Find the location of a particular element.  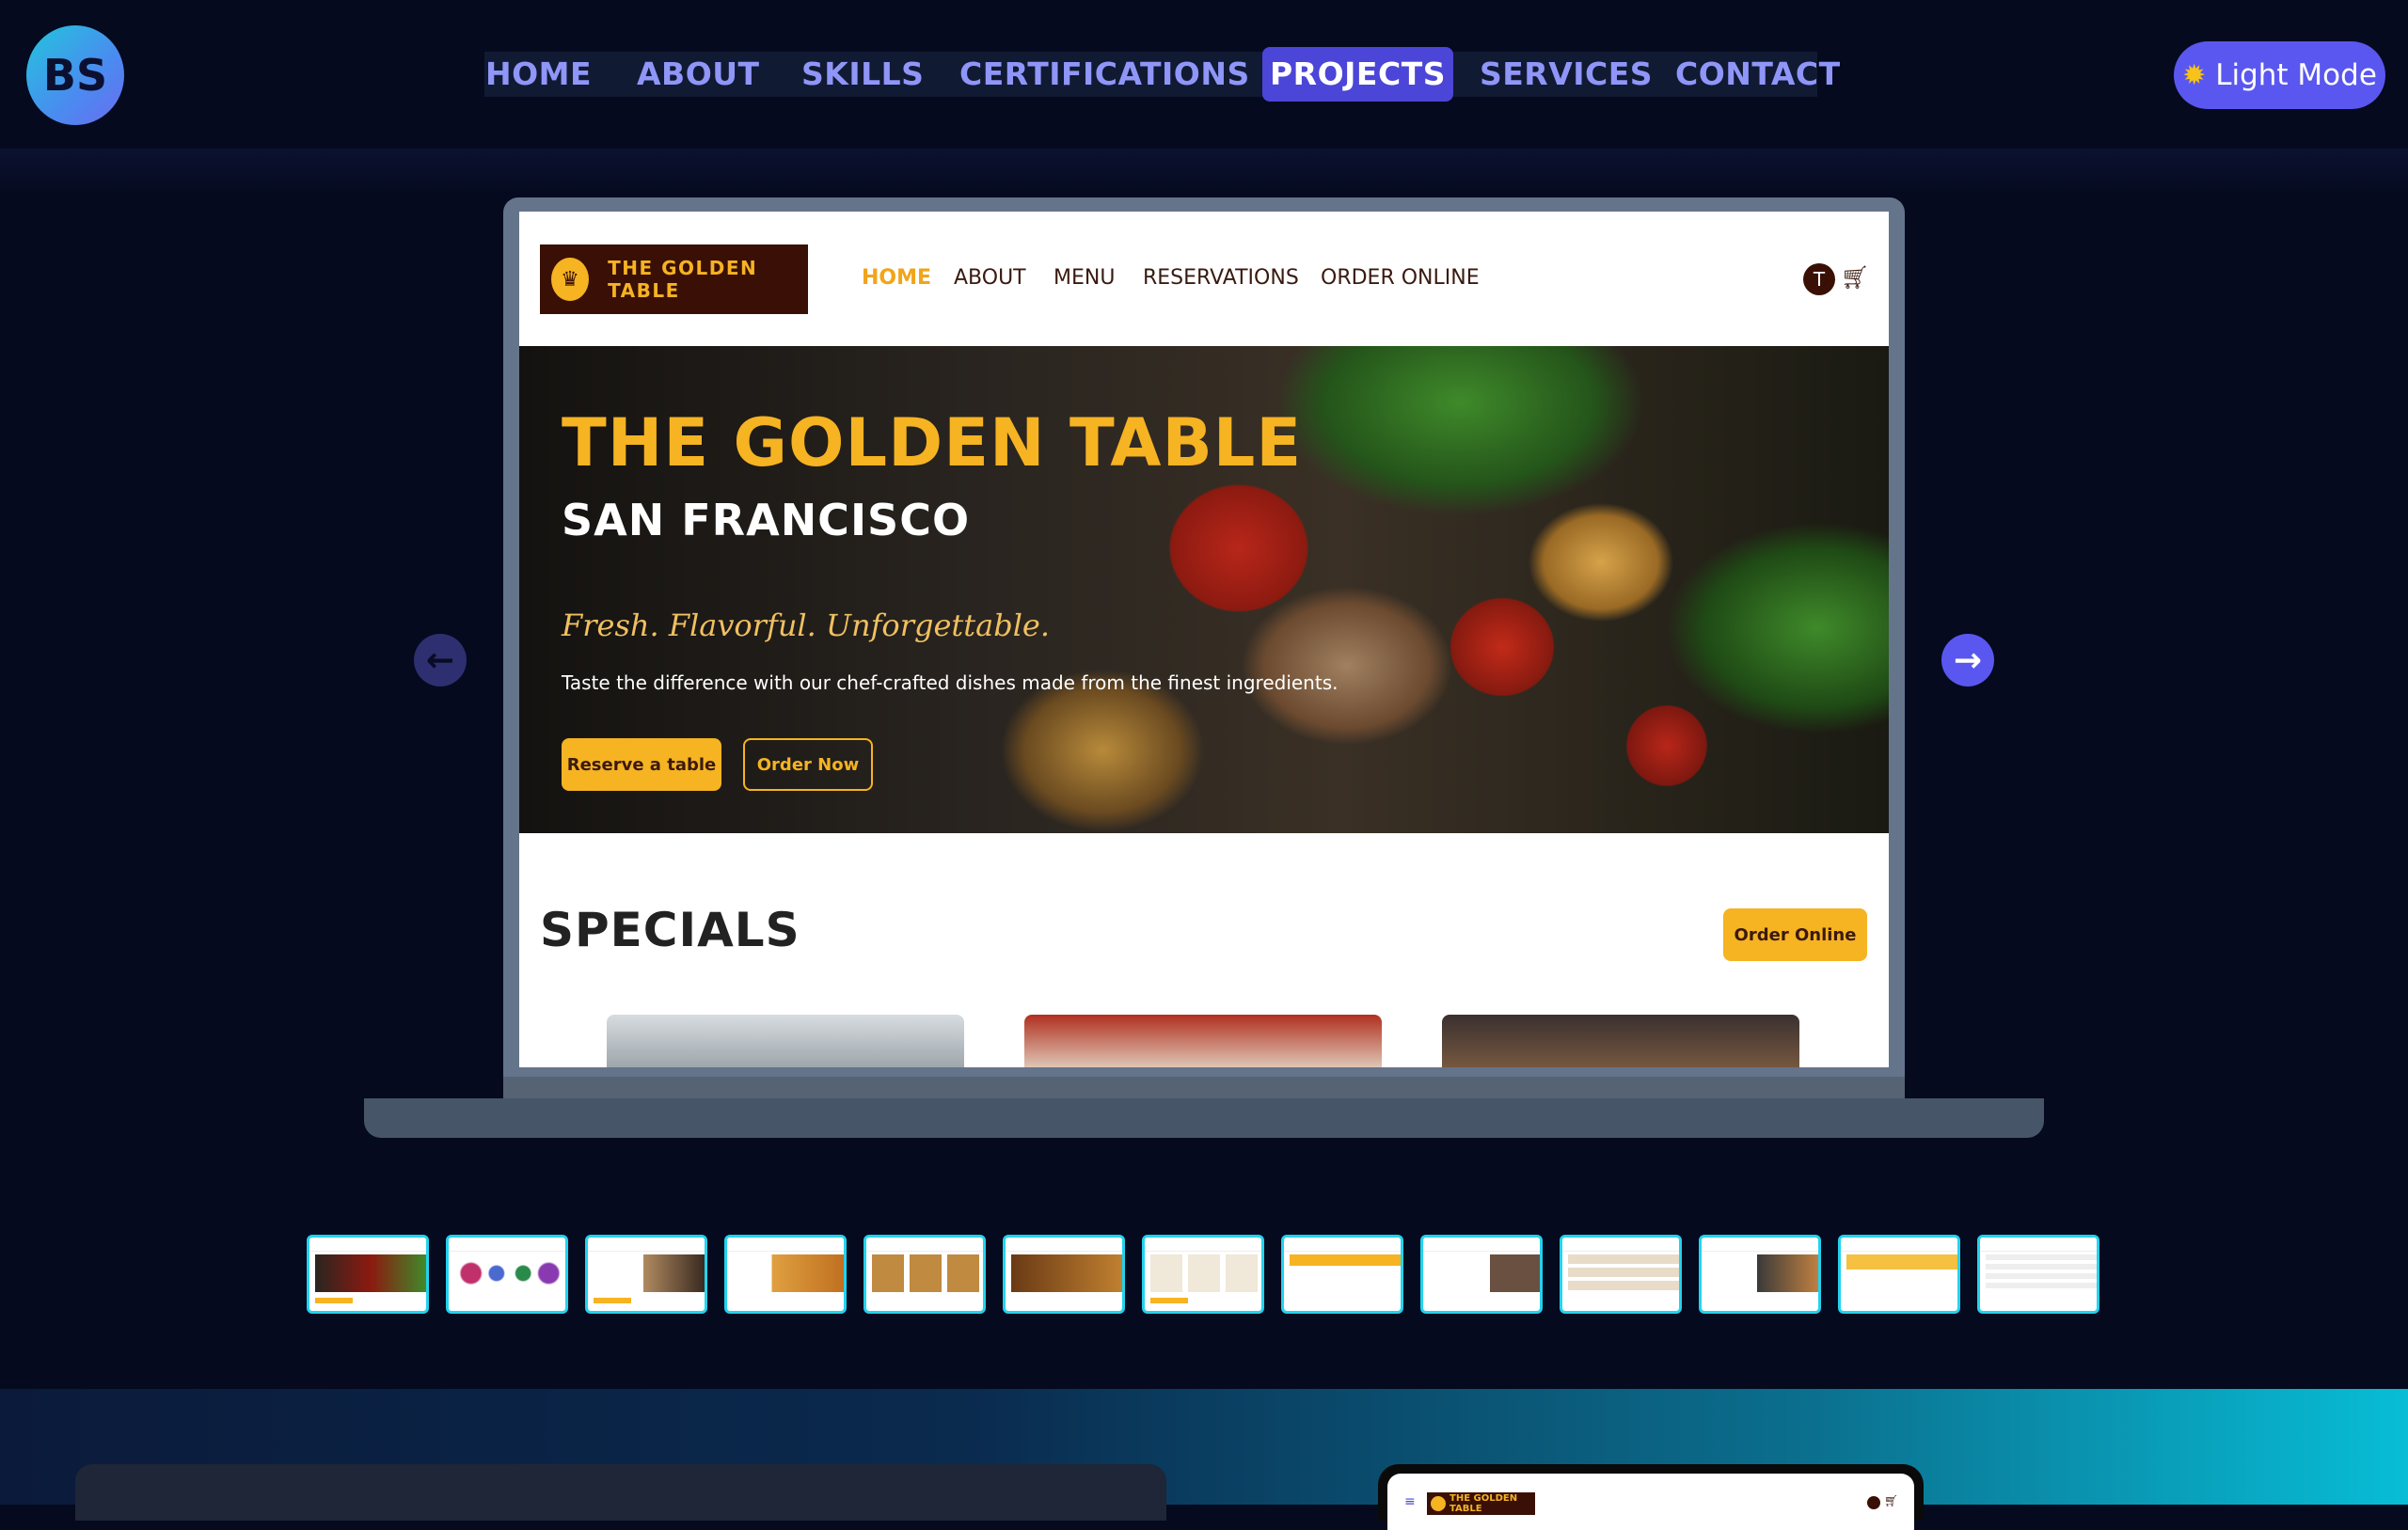

hero-tagline: Fresh. Flavorful. Unforgettable. is located at coordinates (807, 625).